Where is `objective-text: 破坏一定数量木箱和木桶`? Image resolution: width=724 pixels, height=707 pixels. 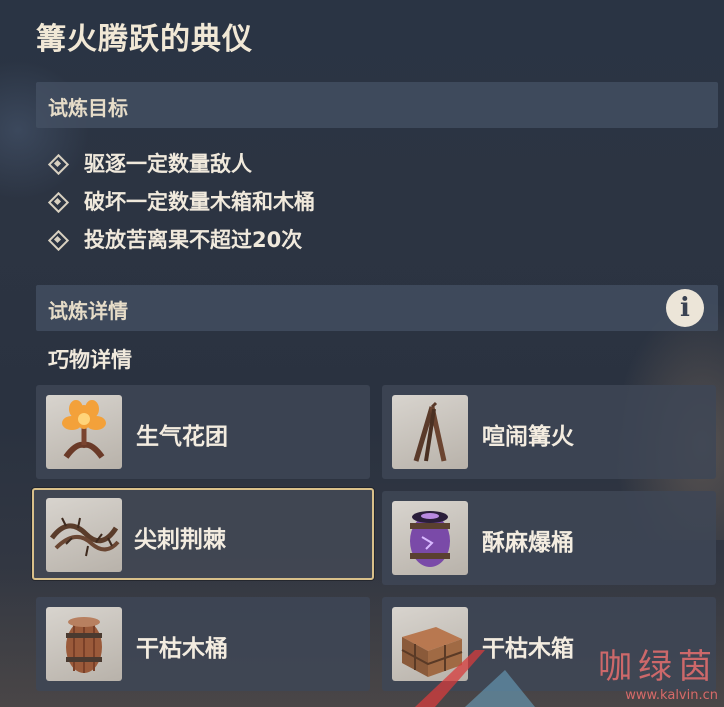 objective-text: 破坏一定数量木箱和木桶 is located at coordinates (199, 202).